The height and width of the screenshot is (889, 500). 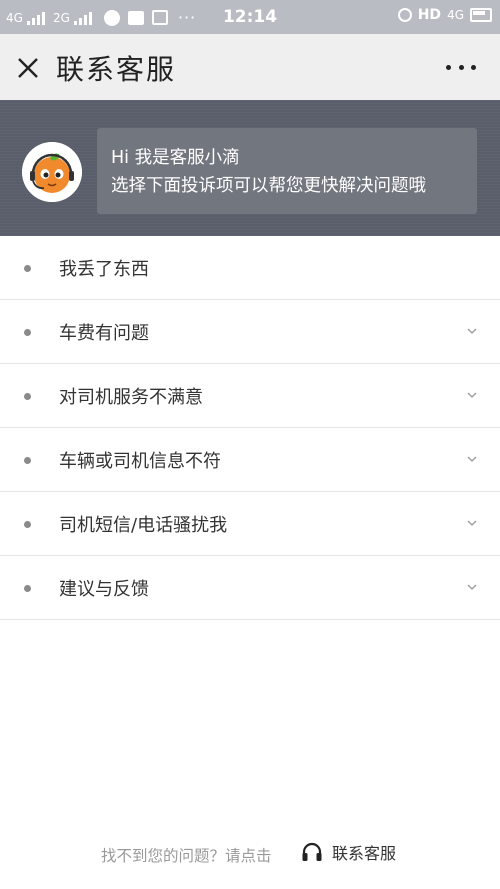 I want to click on page-title: 联系客服, so click(x=116, y=69).